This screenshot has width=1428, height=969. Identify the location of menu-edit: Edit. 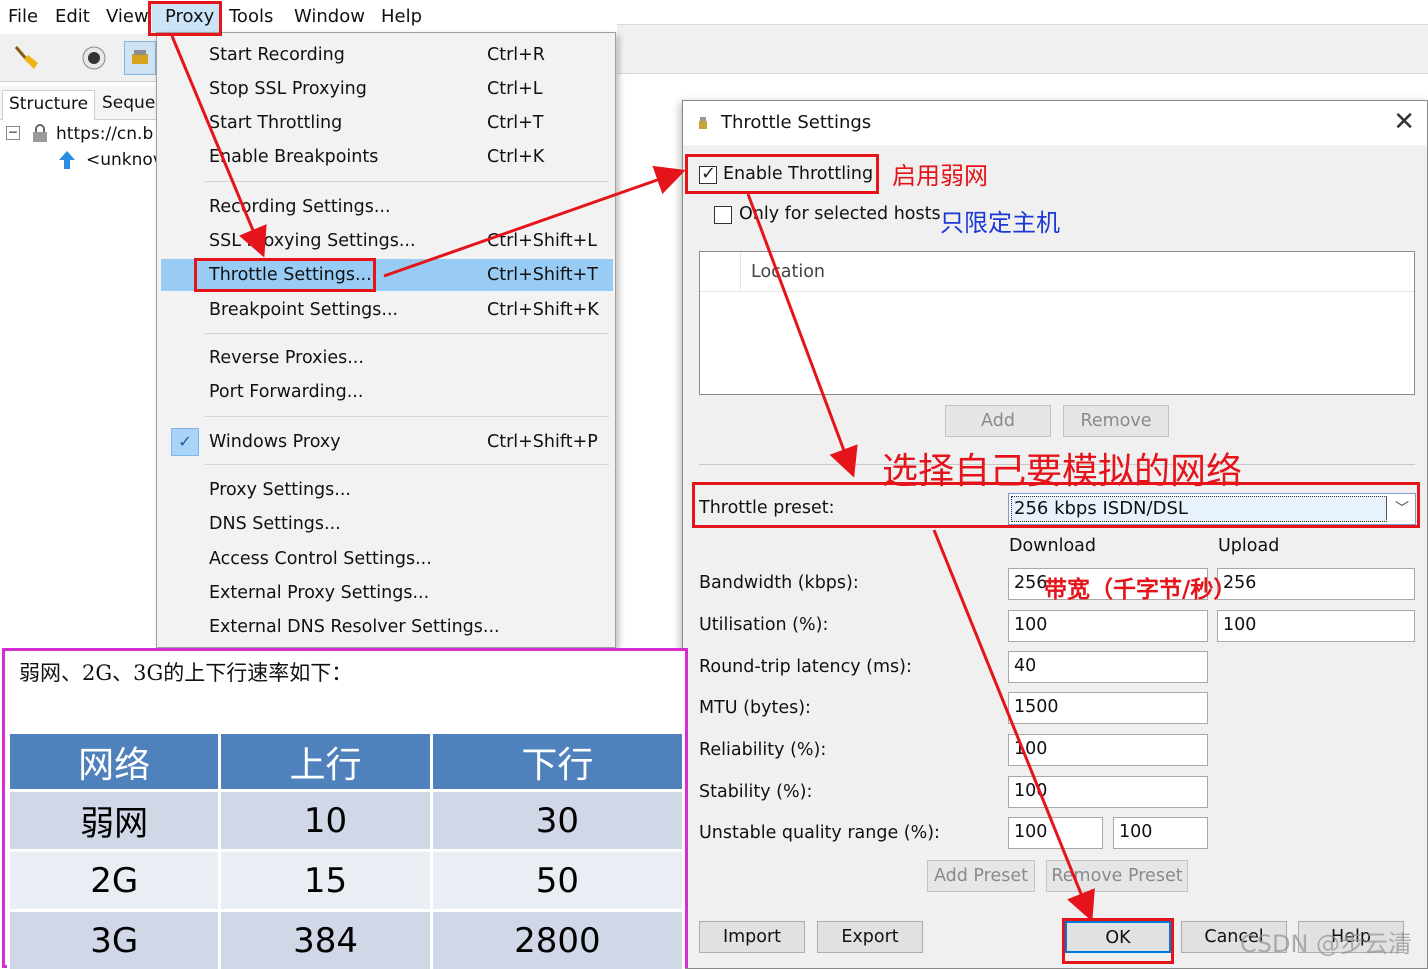
(72, 16).